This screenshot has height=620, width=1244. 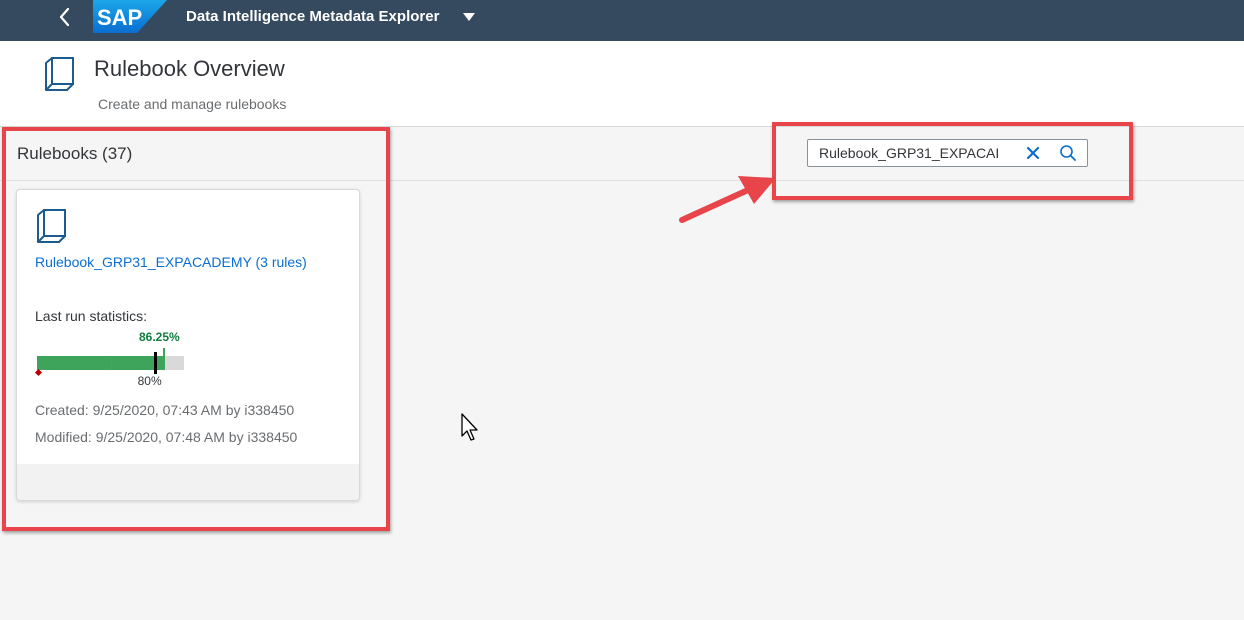 I want to click on book-icon, so click(x=59, y=74).